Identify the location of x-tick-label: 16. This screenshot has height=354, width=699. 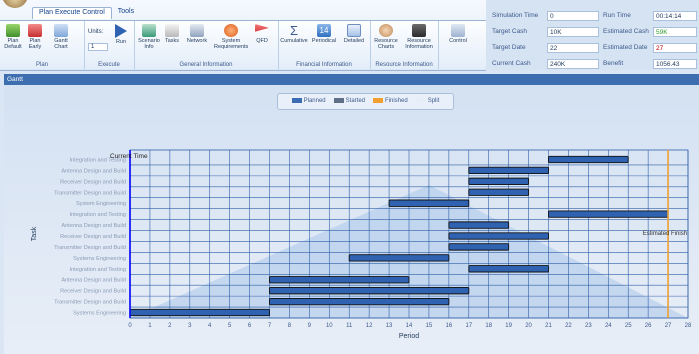
(449, 326).